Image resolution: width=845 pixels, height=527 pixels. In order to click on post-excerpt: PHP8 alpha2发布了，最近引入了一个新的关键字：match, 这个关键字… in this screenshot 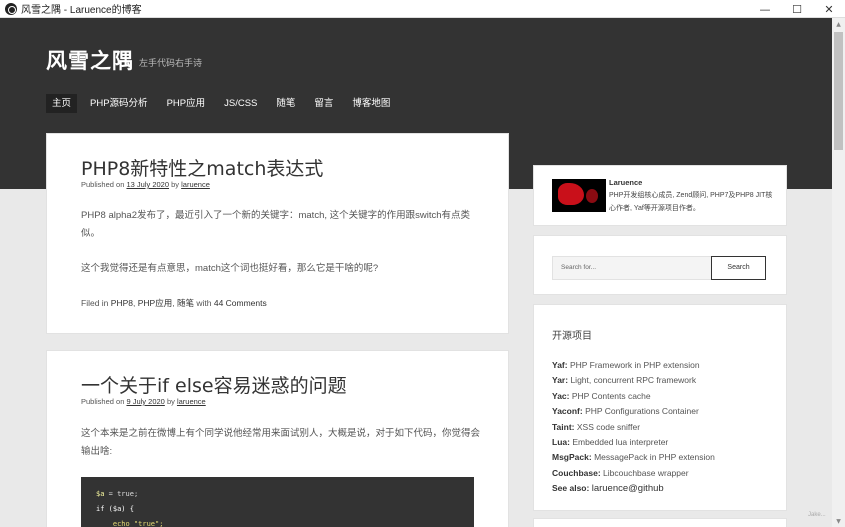, I will do `click(276, 224)`.